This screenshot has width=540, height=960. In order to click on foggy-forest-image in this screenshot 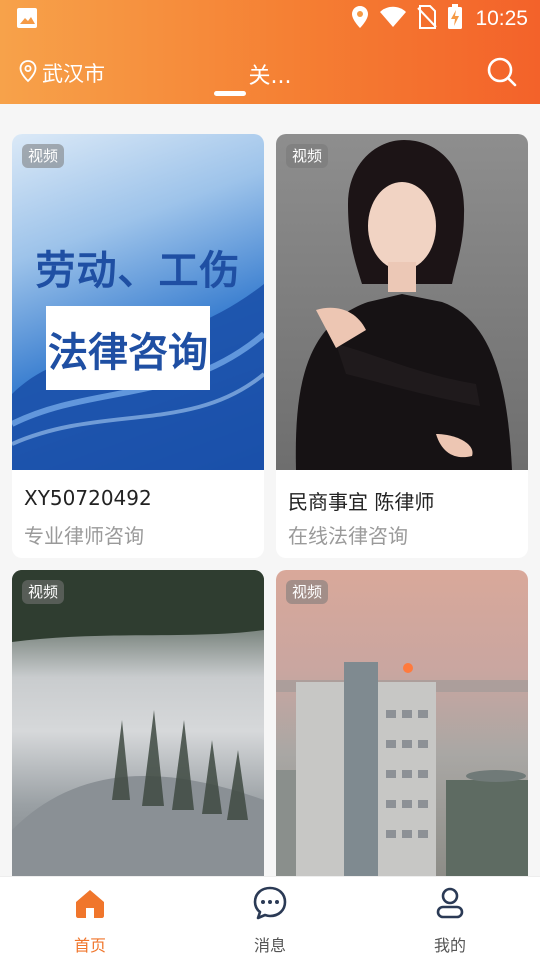, I will do `click(138, 723)`.